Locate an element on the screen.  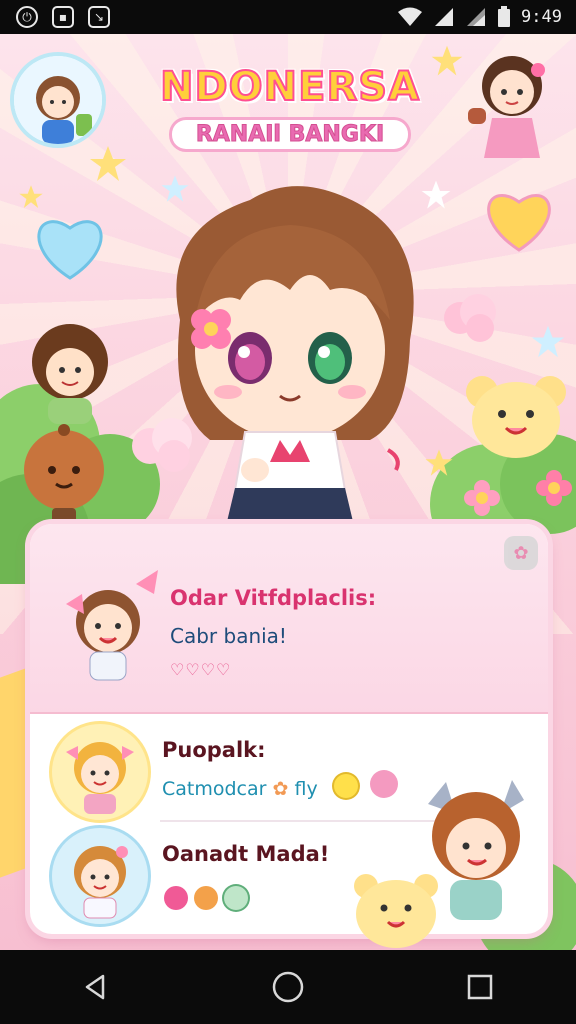
profile-avatar is located at coordinates (58, 100).